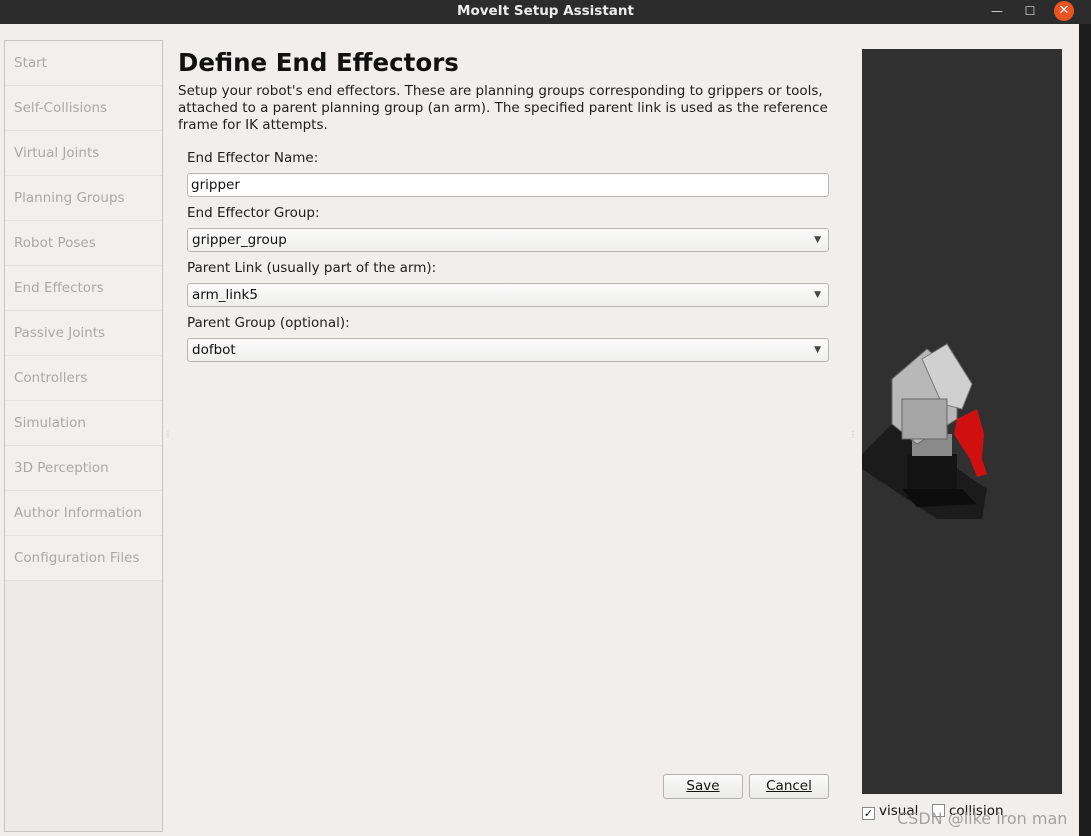  What do you see at coordinates (83, 63) in the screenshot?
I see `sidebar-item-start: Start` at bounding box center [83, 63].